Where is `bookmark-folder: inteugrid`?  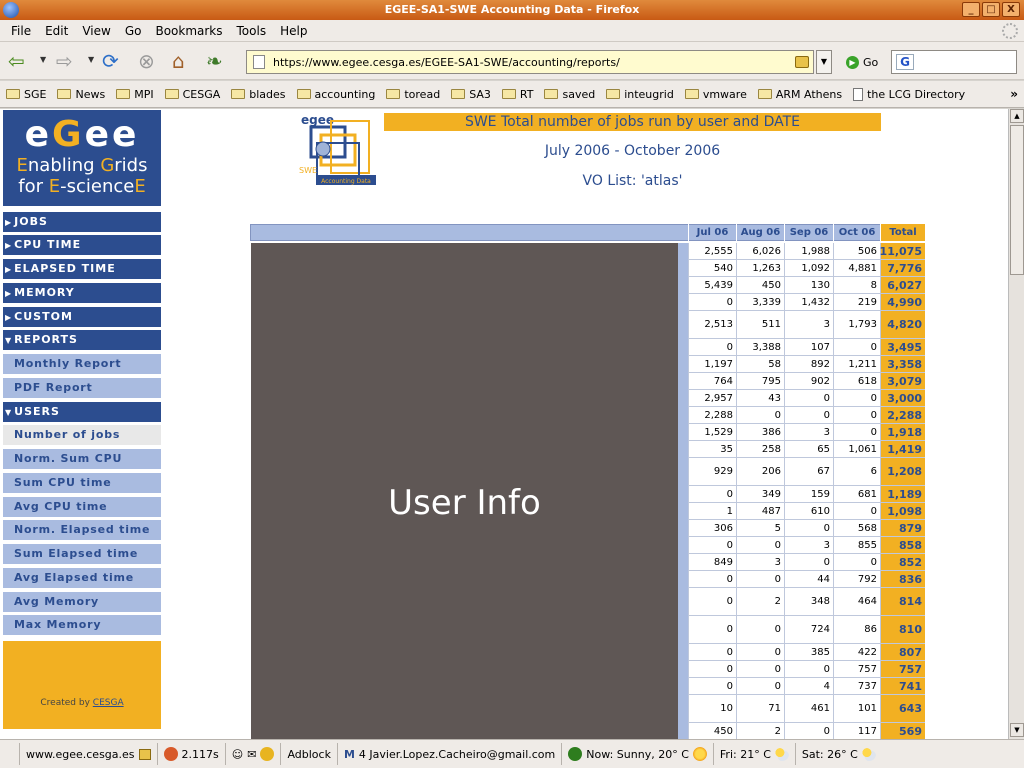 bookmark-folder: inteugrid is located at coordinates (640, 94).